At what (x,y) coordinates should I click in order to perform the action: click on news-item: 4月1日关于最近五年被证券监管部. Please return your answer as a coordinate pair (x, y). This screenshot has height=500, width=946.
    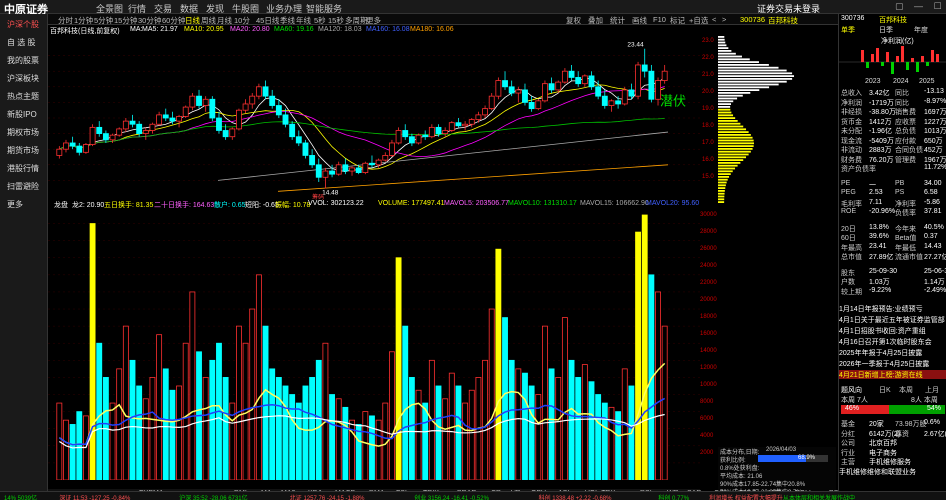
    Looking at the image, I should click on (892, 319).